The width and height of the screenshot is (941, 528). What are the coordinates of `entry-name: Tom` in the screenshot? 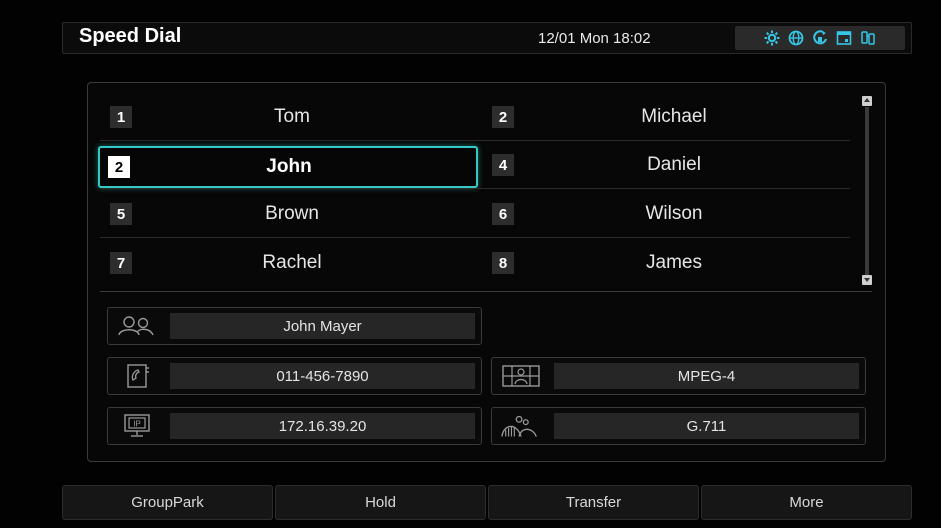 It's located at (292, 116).